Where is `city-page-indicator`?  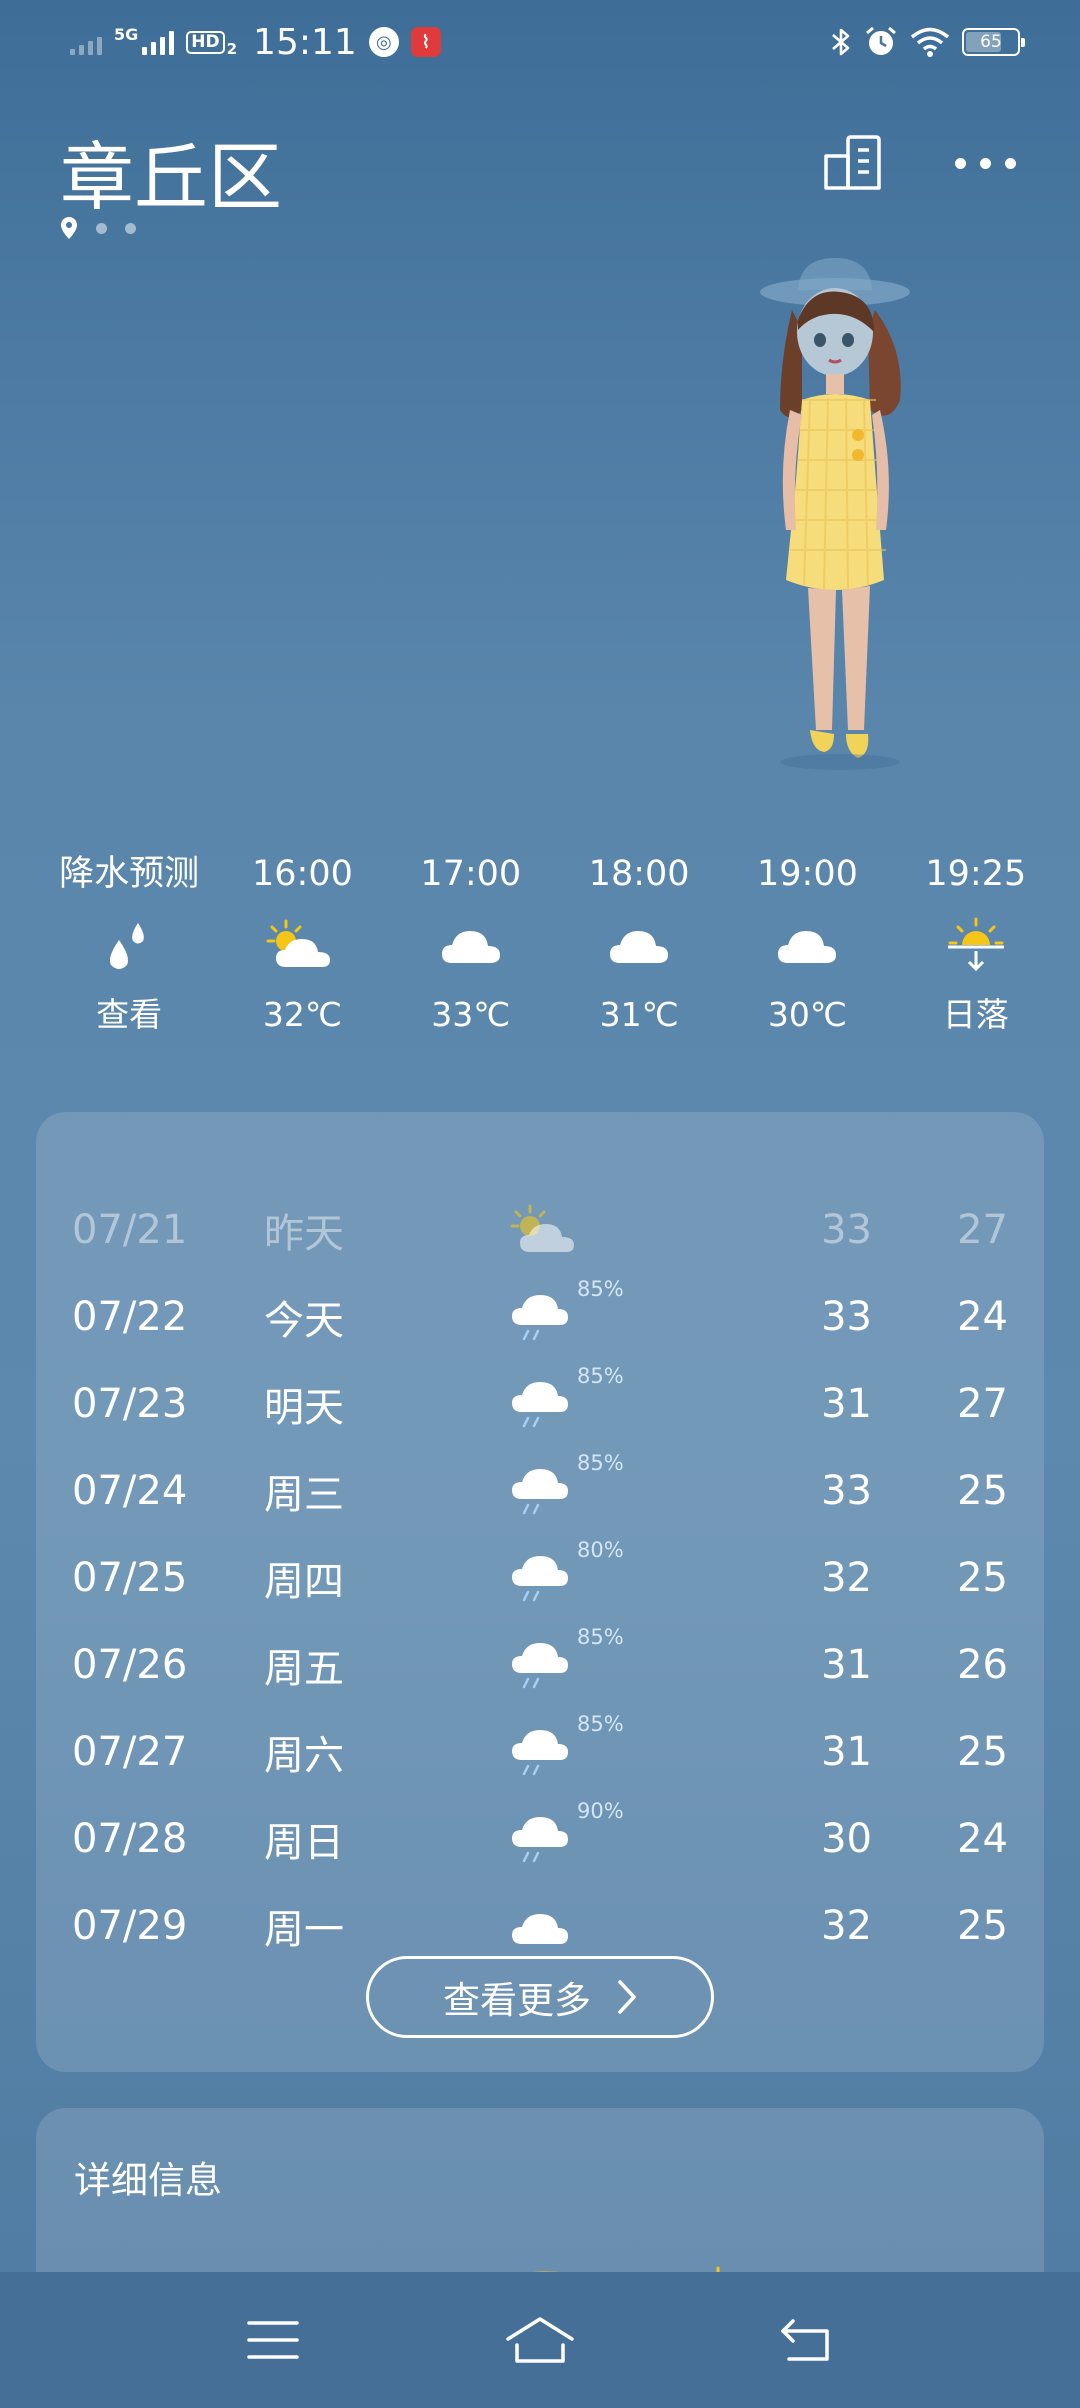
city-page-indicator is located at coordinates (98, 228).